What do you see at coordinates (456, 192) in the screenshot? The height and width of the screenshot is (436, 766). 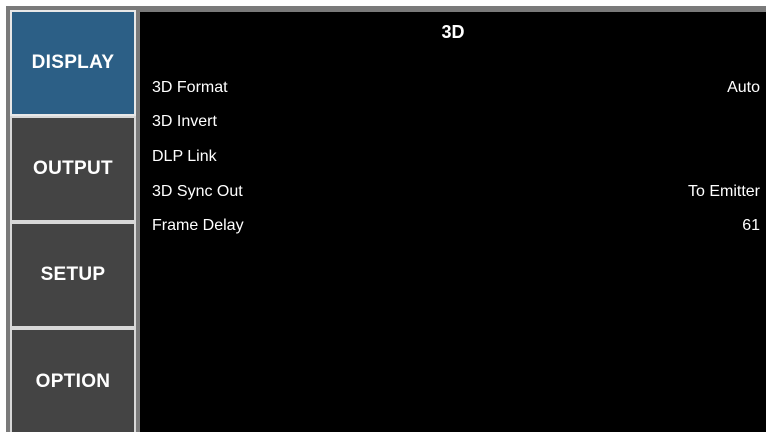 I see `setting-row-3d-sync-out: 3D Sync Out To Emitter` at bounding box center [456, 192].